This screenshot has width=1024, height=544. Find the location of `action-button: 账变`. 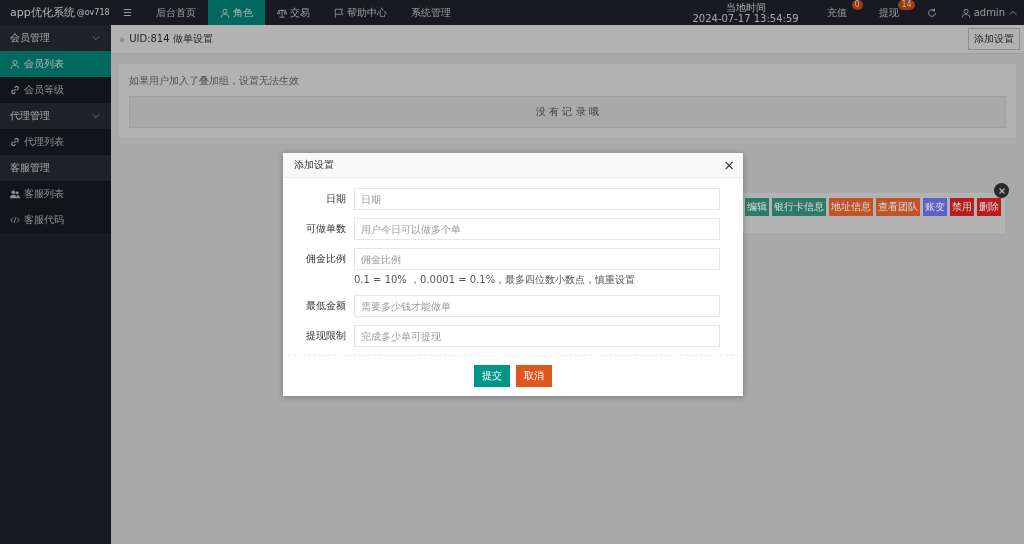

action-button: 账变 is located at coordinates (935, 207).